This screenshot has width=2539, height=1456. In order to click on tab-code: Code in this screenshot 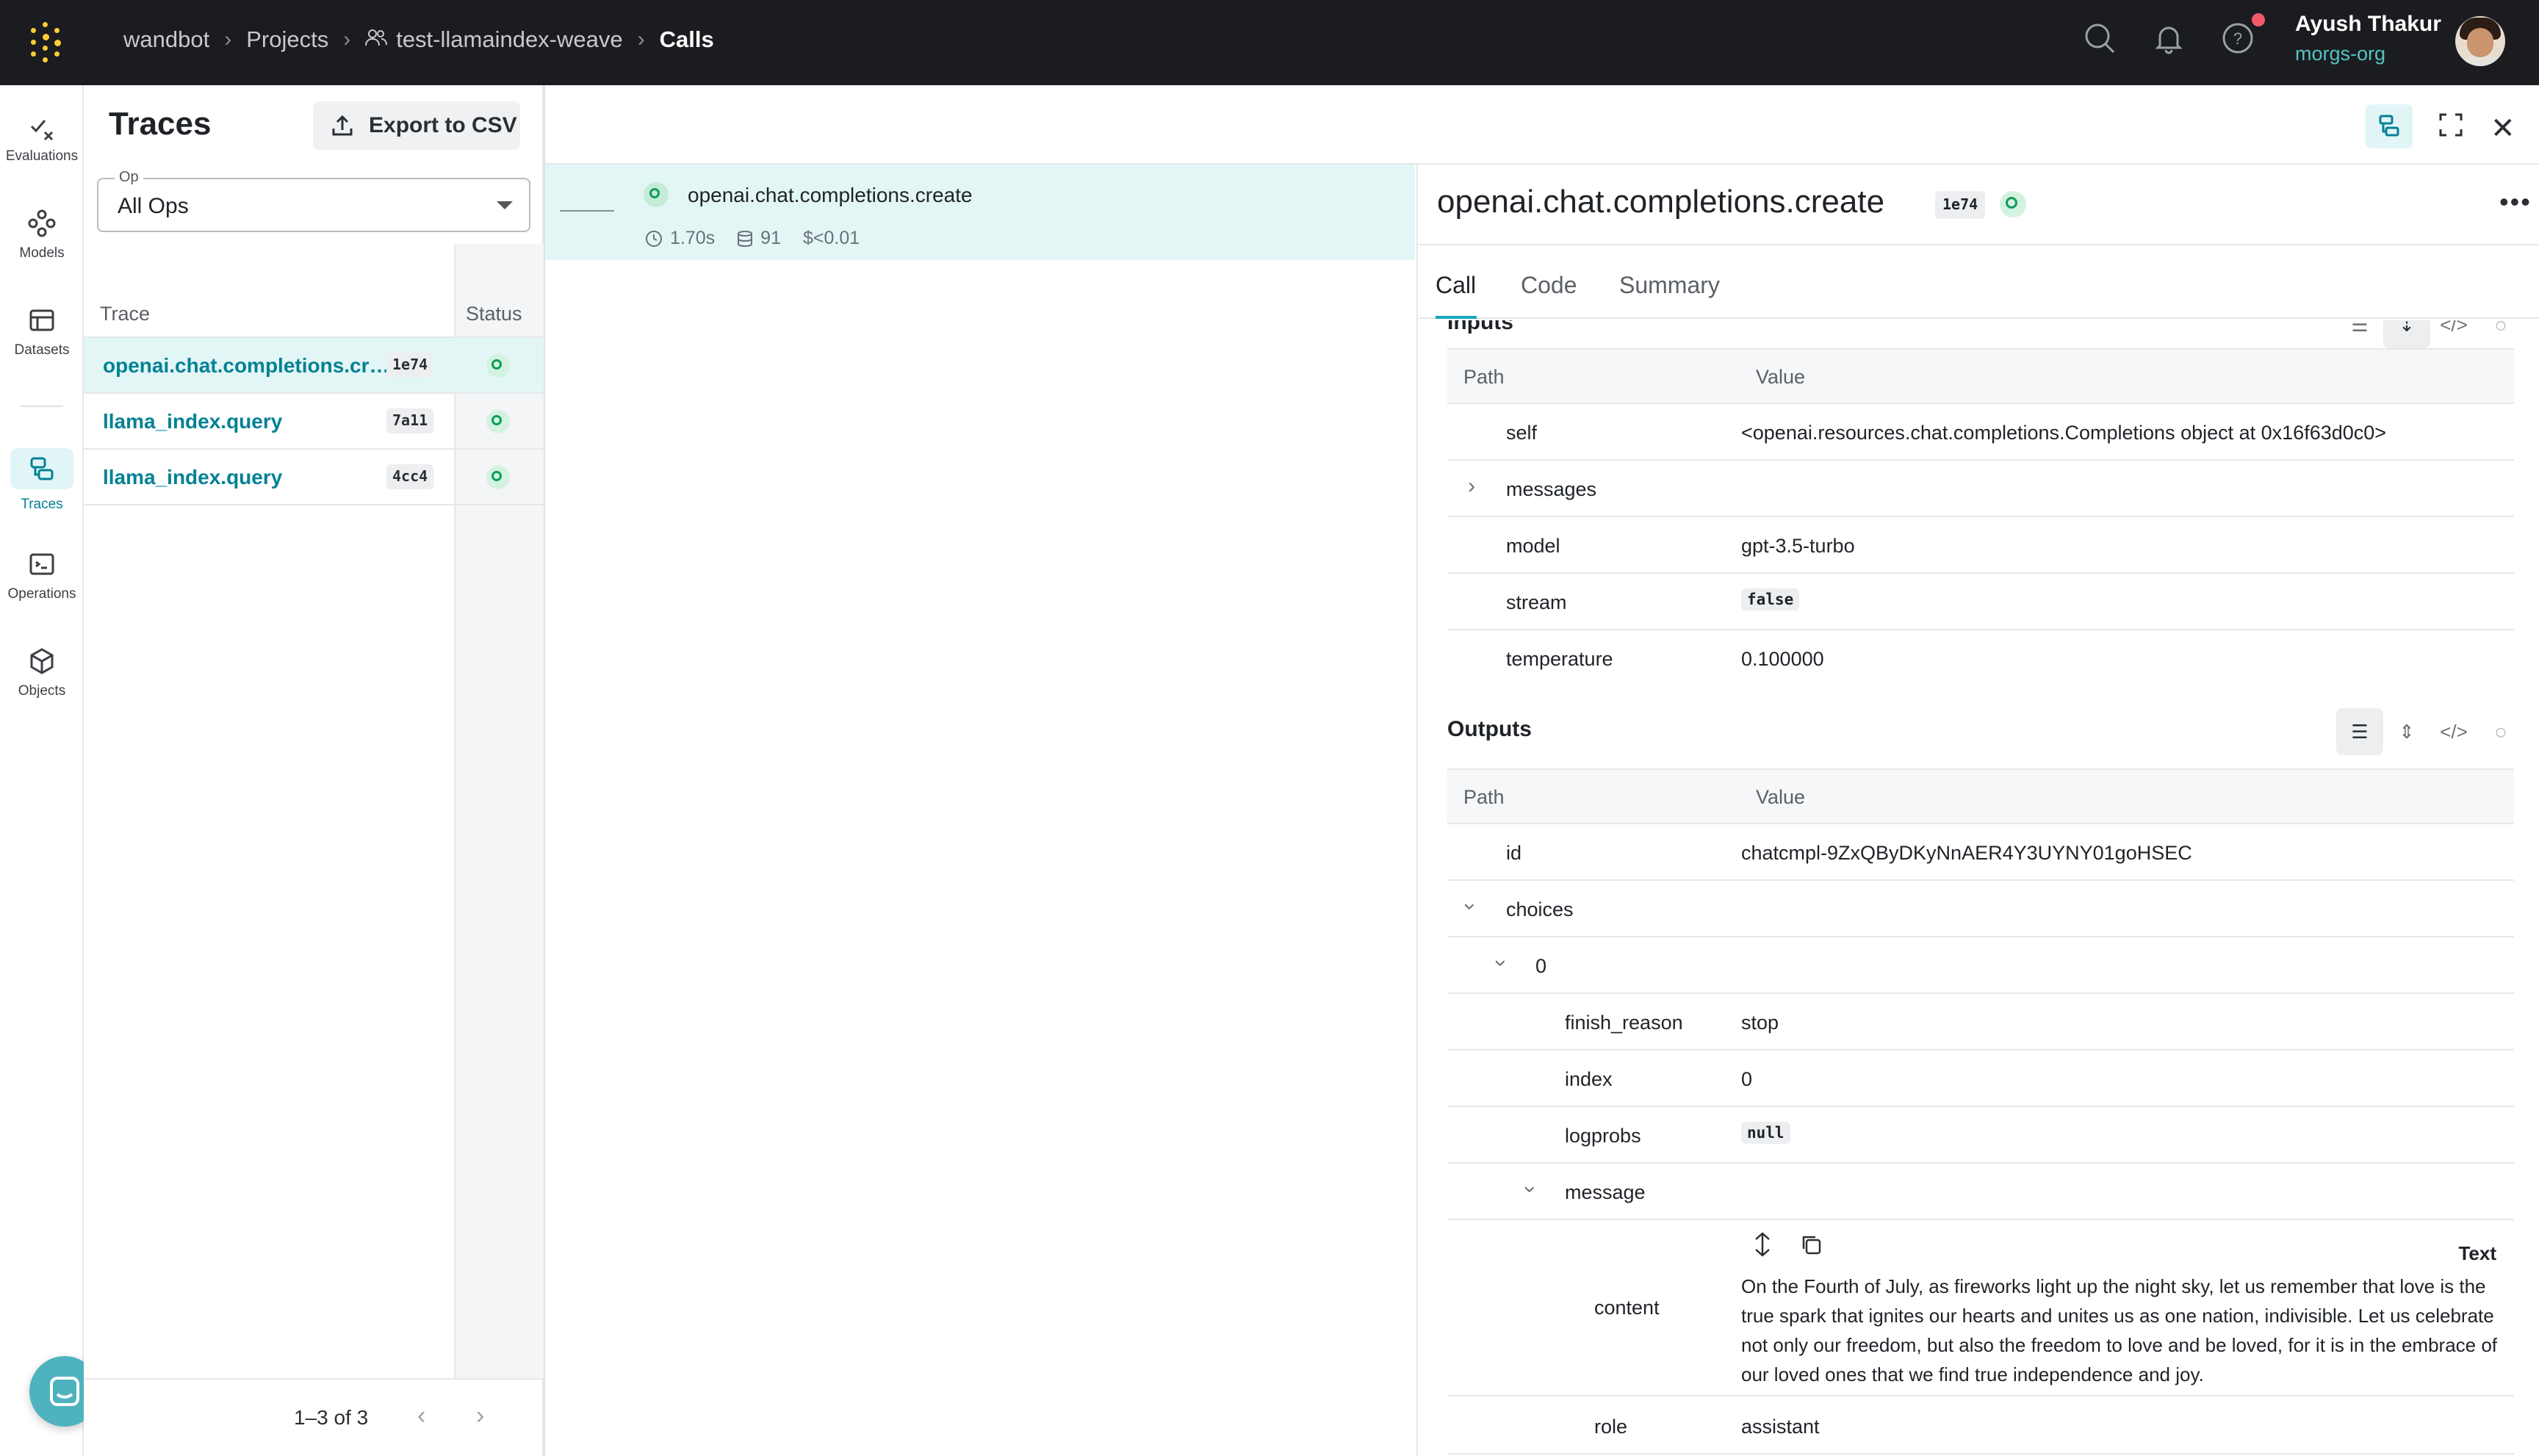, I will do `click(1549, 285)`.